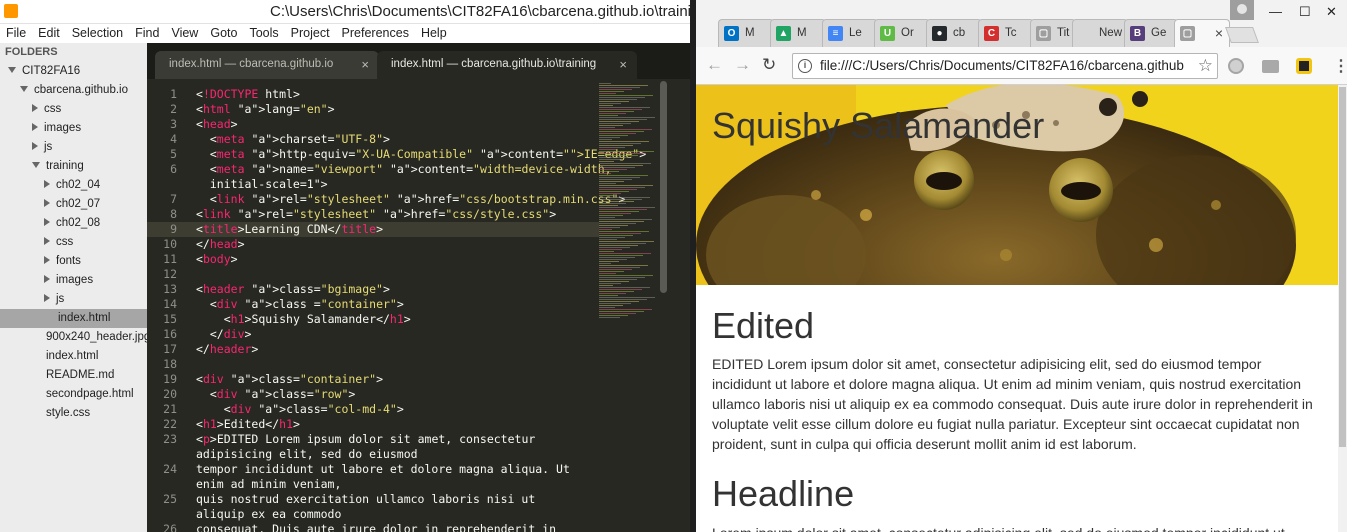  What do you see at coordinates (73, 90) in the screenshot?
I see `sidebar-folder: cbarcena.github.io` at bounding box center [73, 90].